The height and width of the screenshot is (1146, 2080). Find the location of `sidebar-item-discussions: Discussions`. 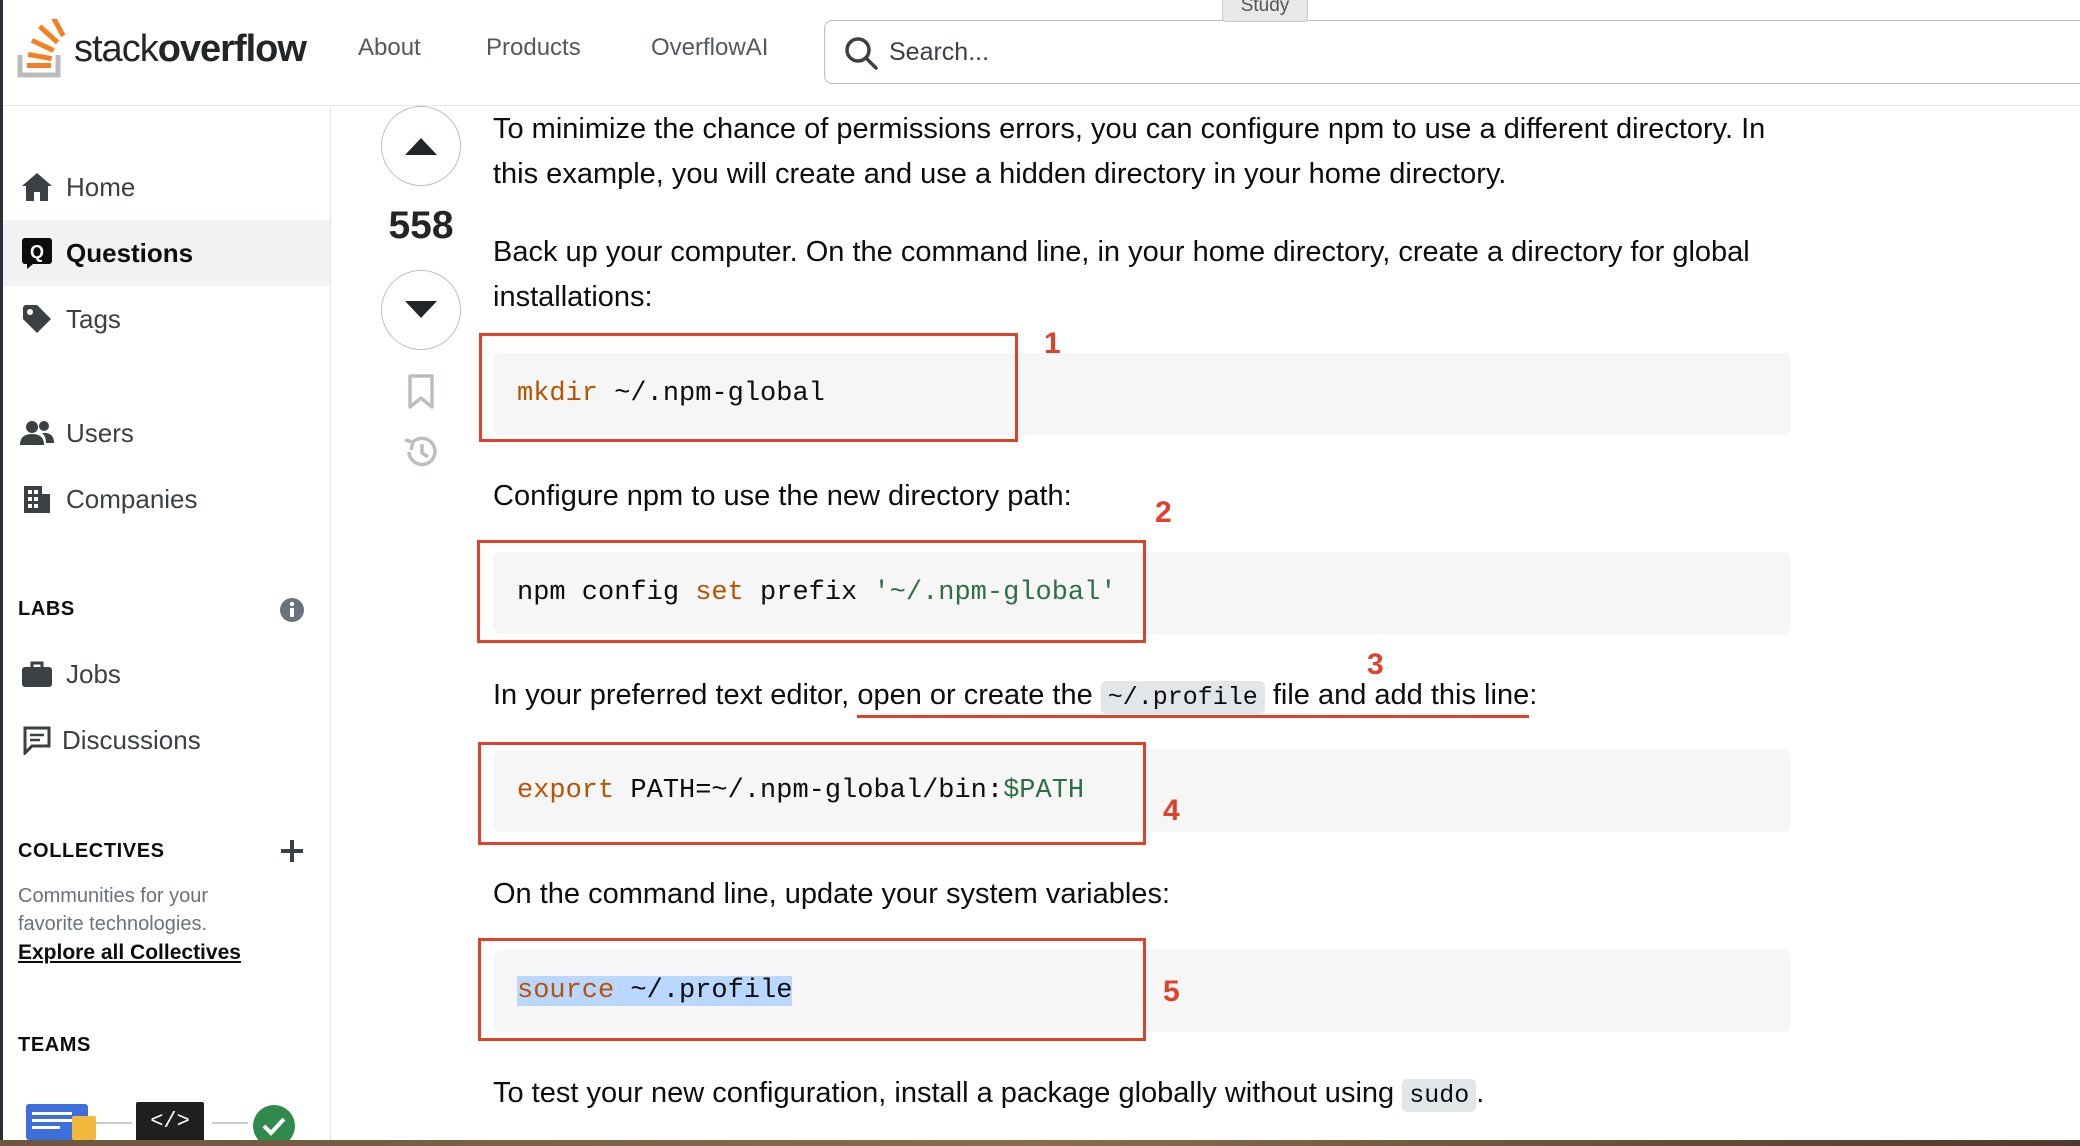

sidebar-item-discussions: Discussions is located at coordinates (165, 740).